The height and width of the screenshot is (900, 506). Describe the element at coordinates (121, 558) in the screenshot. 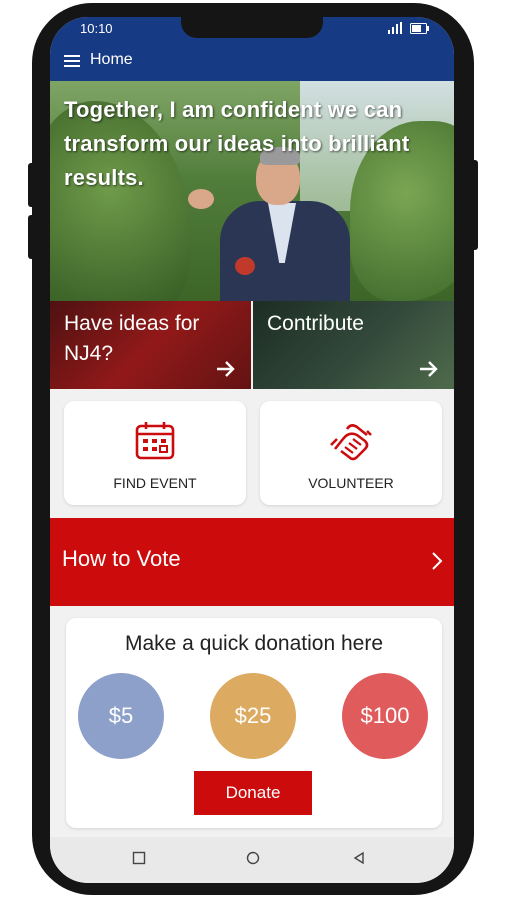

I see `how-to-vote-label: How to Vote` at that location.